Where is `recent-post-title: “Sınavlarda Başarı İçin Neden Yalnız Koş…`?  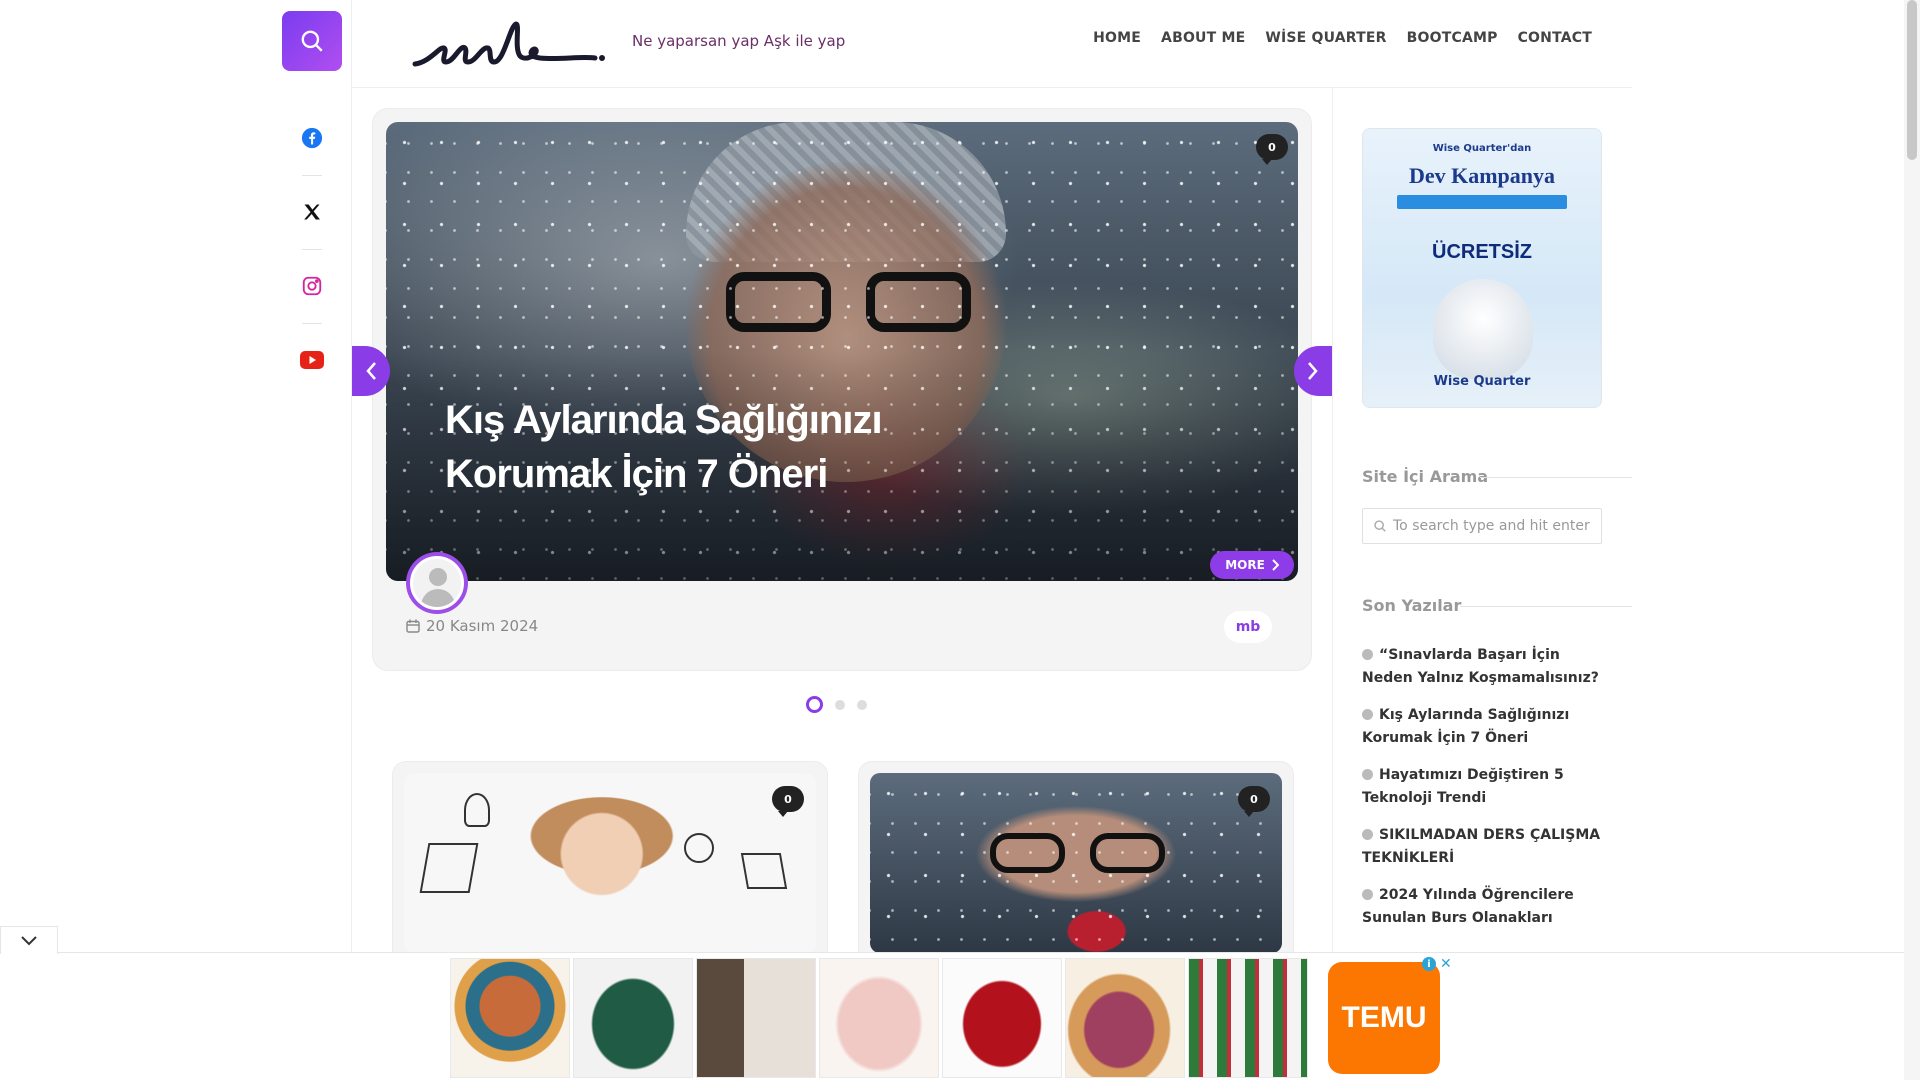
recent-post-title: “Sınavlarda Başarı İçin Neden Yalnız Koş… is located at coordinates (1480, 666).